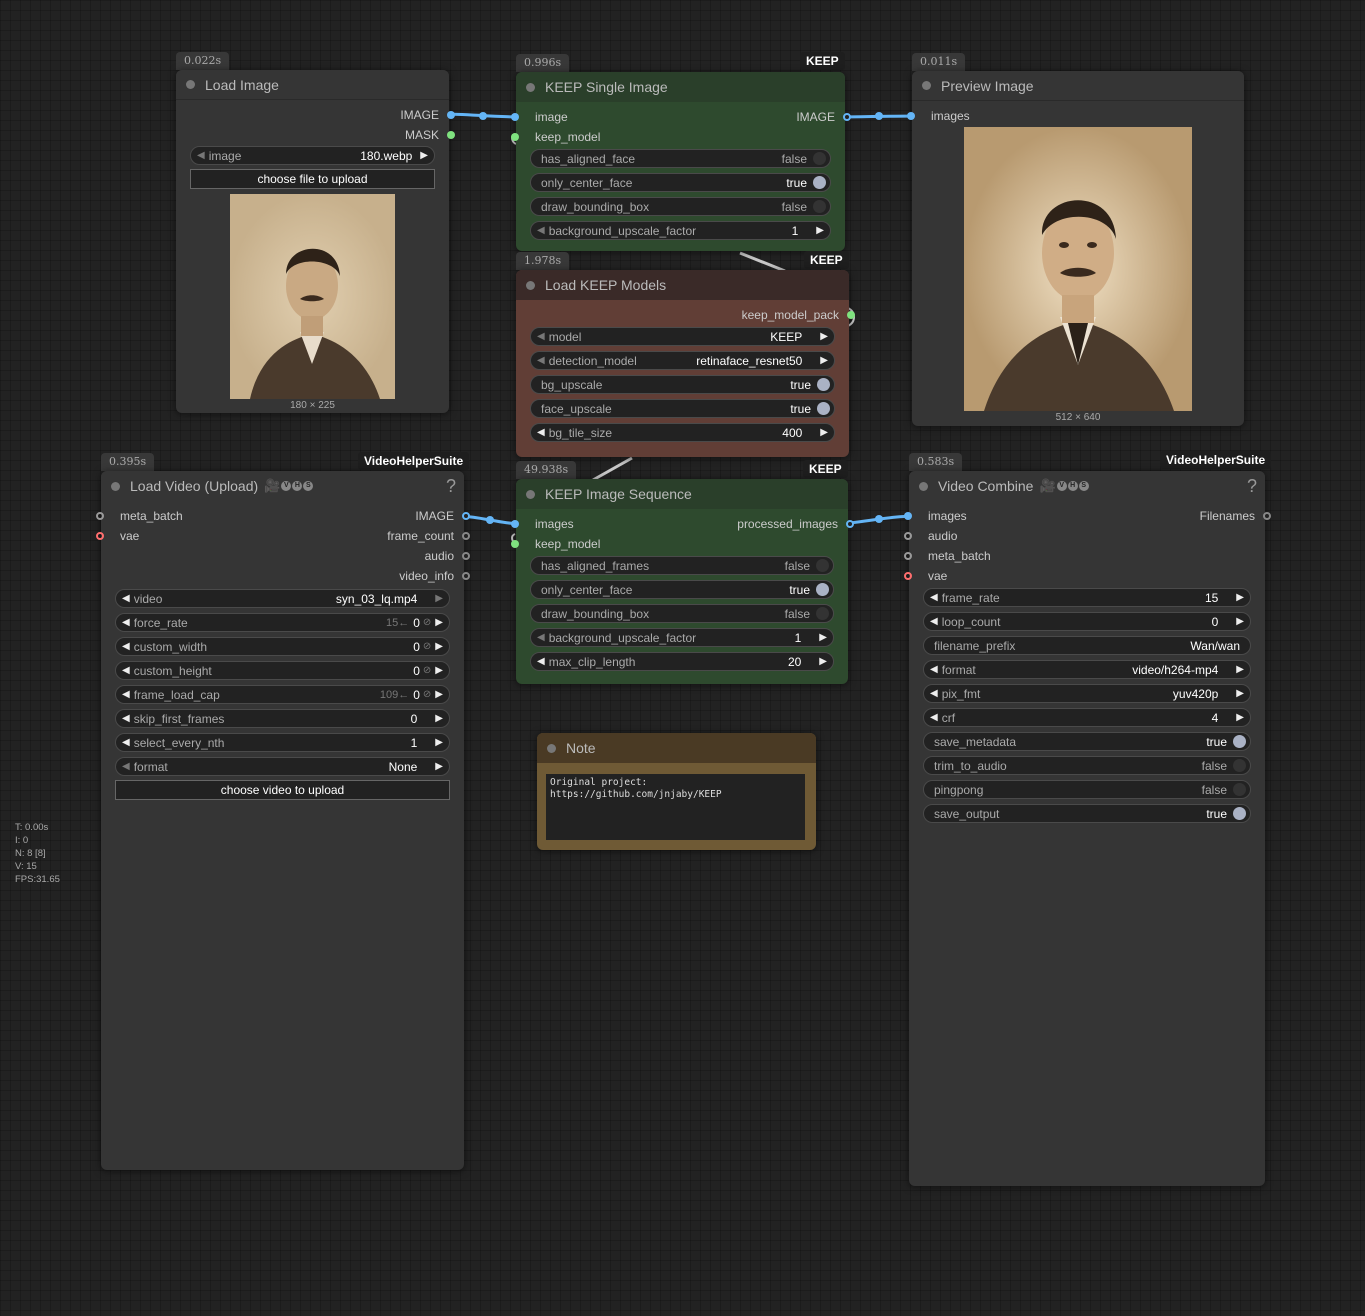  Describe the element at coordinates (1087, 789) in the screenshot. I see `pingpong-toggle: pingpong false` at that location.